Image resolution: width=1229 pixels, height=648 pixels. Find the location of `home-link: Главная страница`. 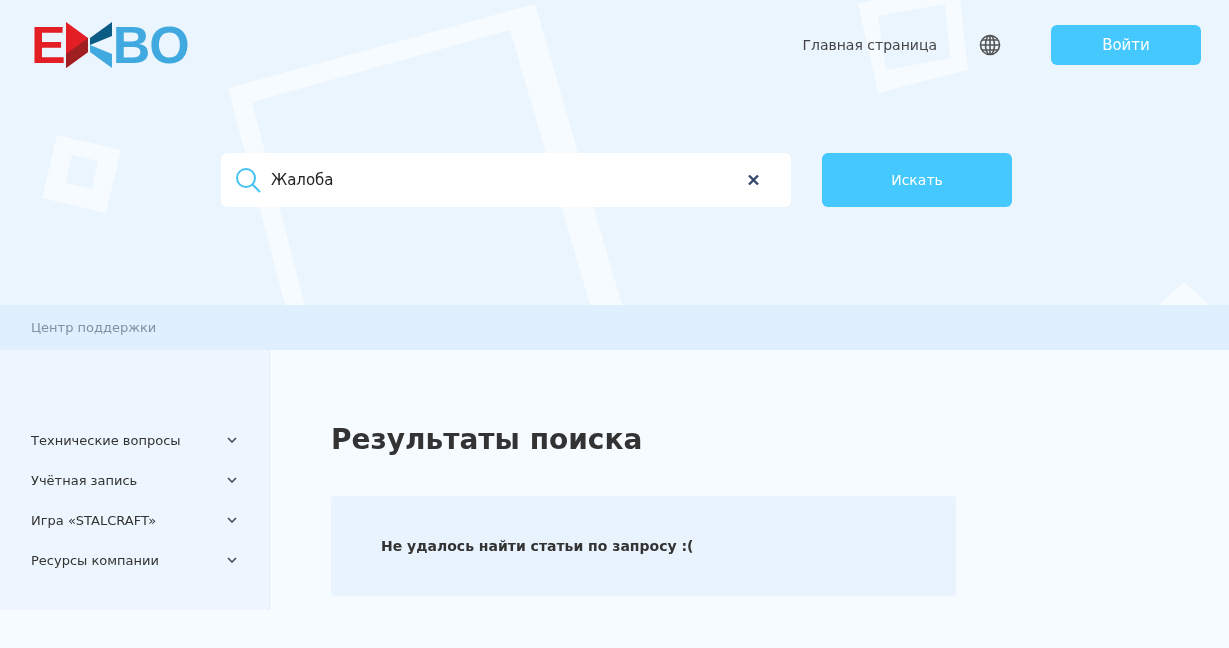

home-link: Главная страница is located at coordinates (869, 45).